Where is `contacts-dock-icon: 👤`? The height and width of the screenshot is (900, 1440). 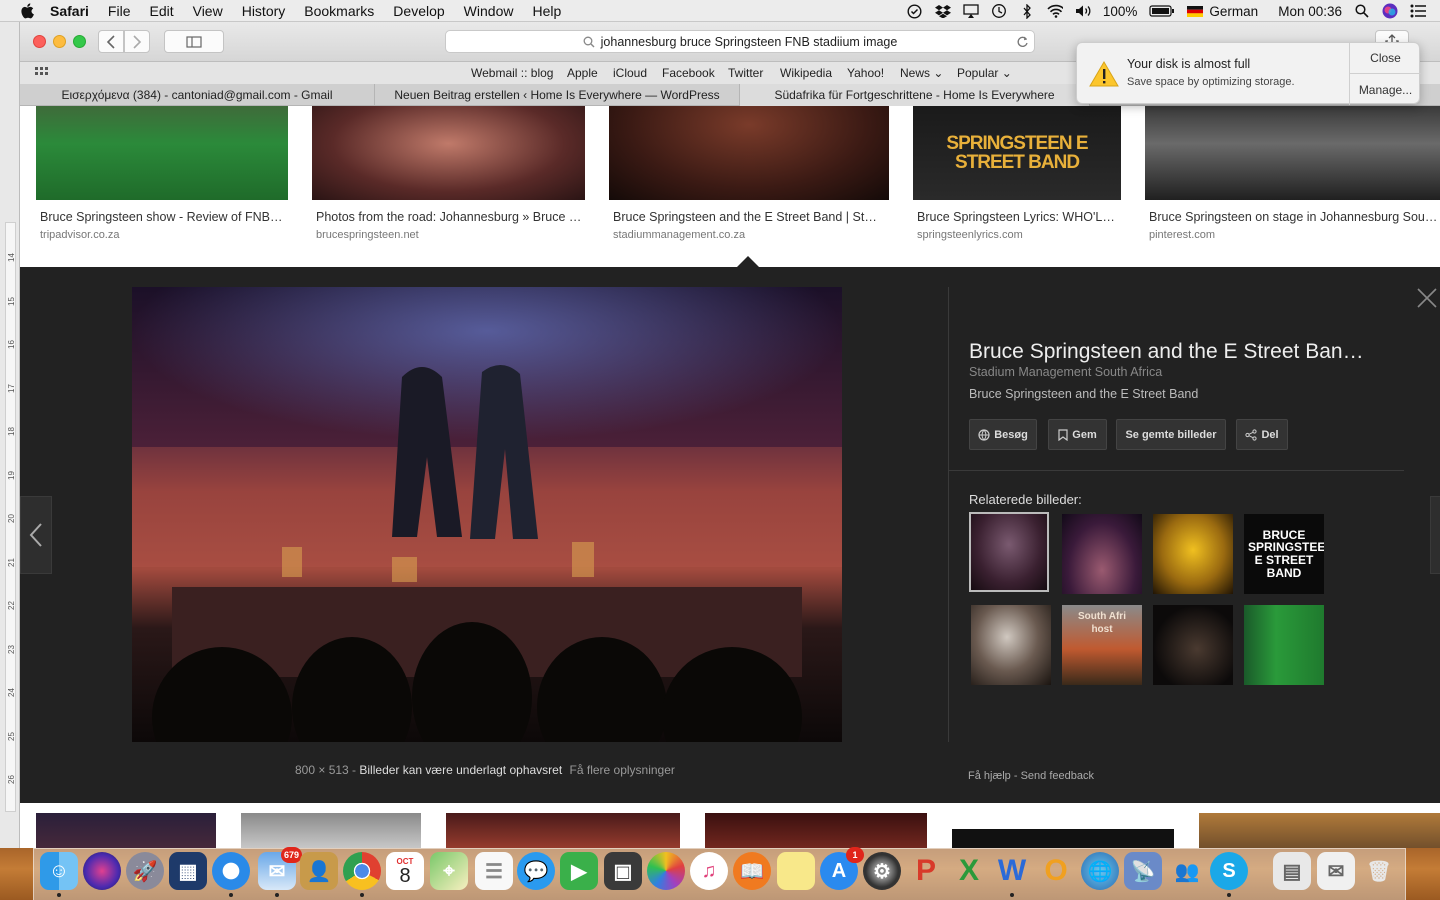 contacts-dock-icon: 👤 is located at coordinates (319, 871).